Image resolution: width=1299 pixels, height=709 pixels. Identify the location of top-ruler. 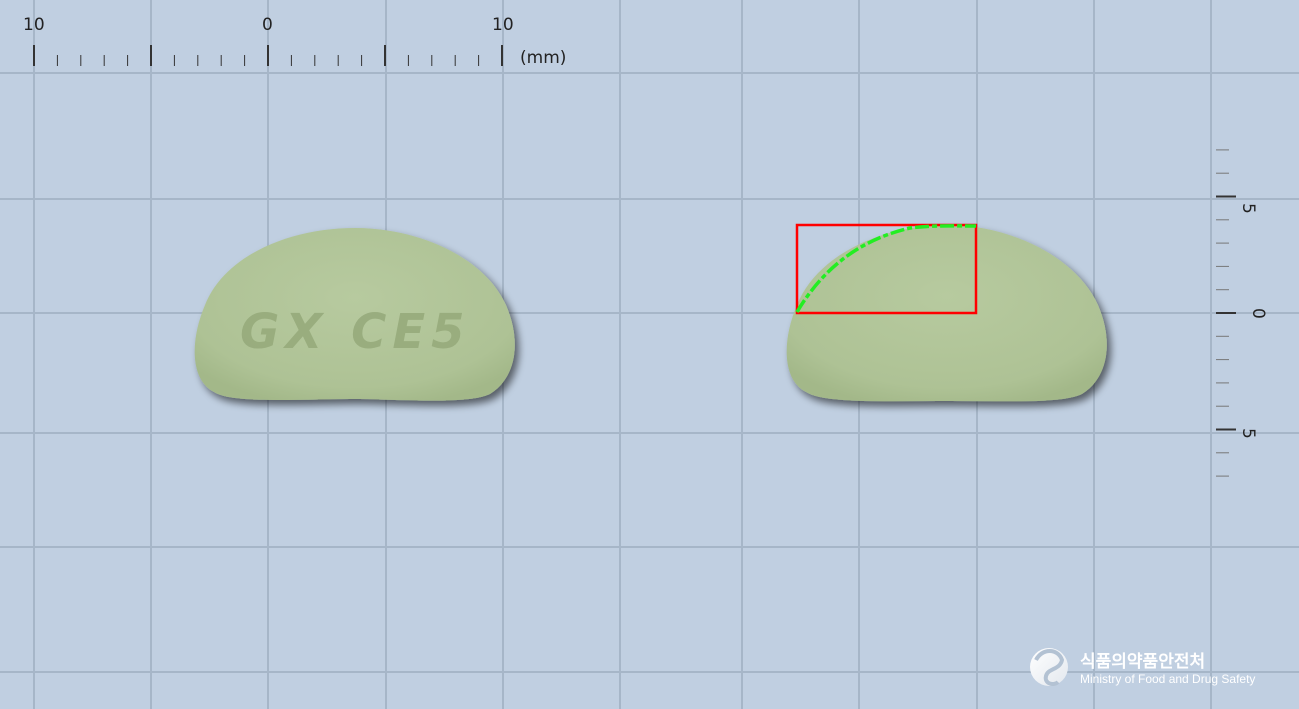
(268, 55).